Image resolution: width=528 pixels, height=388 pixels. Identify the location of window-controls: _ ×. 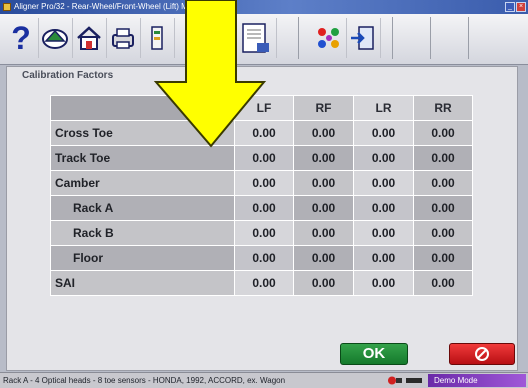
(515, 7).